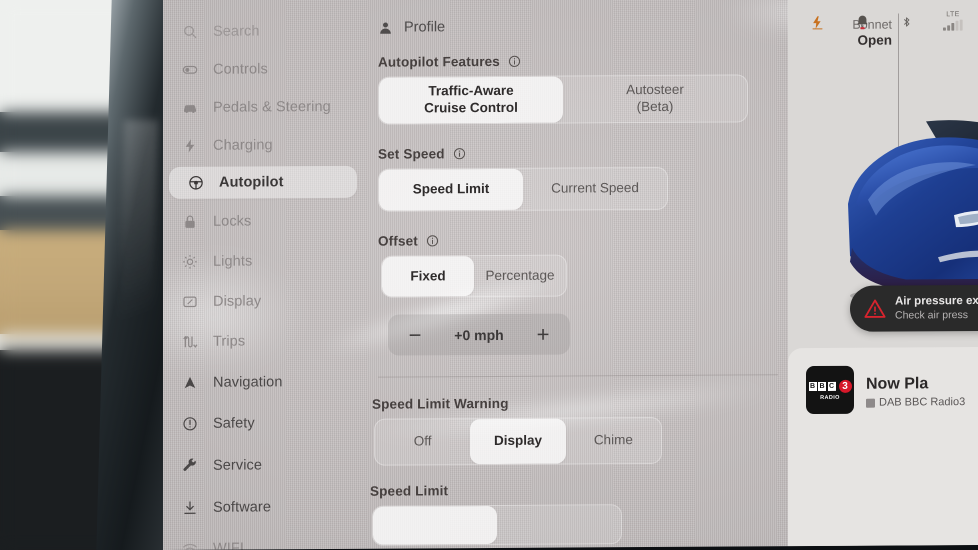  I want to click on sidebar-label-display: Display, so click(237, 301).